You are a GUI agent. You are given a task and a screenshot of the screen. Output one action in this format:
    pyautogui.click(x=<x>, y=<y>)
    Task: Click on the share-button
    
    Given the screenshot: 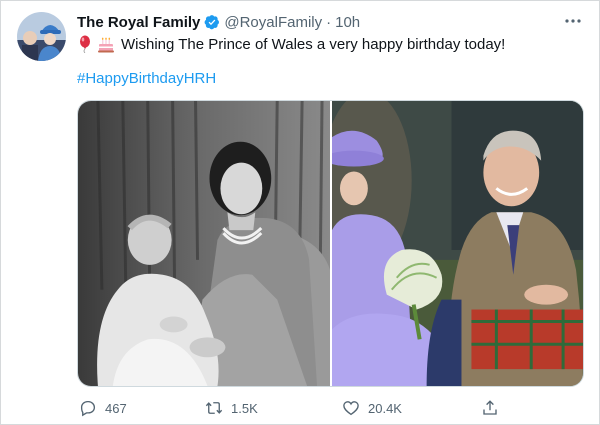 What is the action you would take?
    pyautogui.click(x=494, y=408)
    